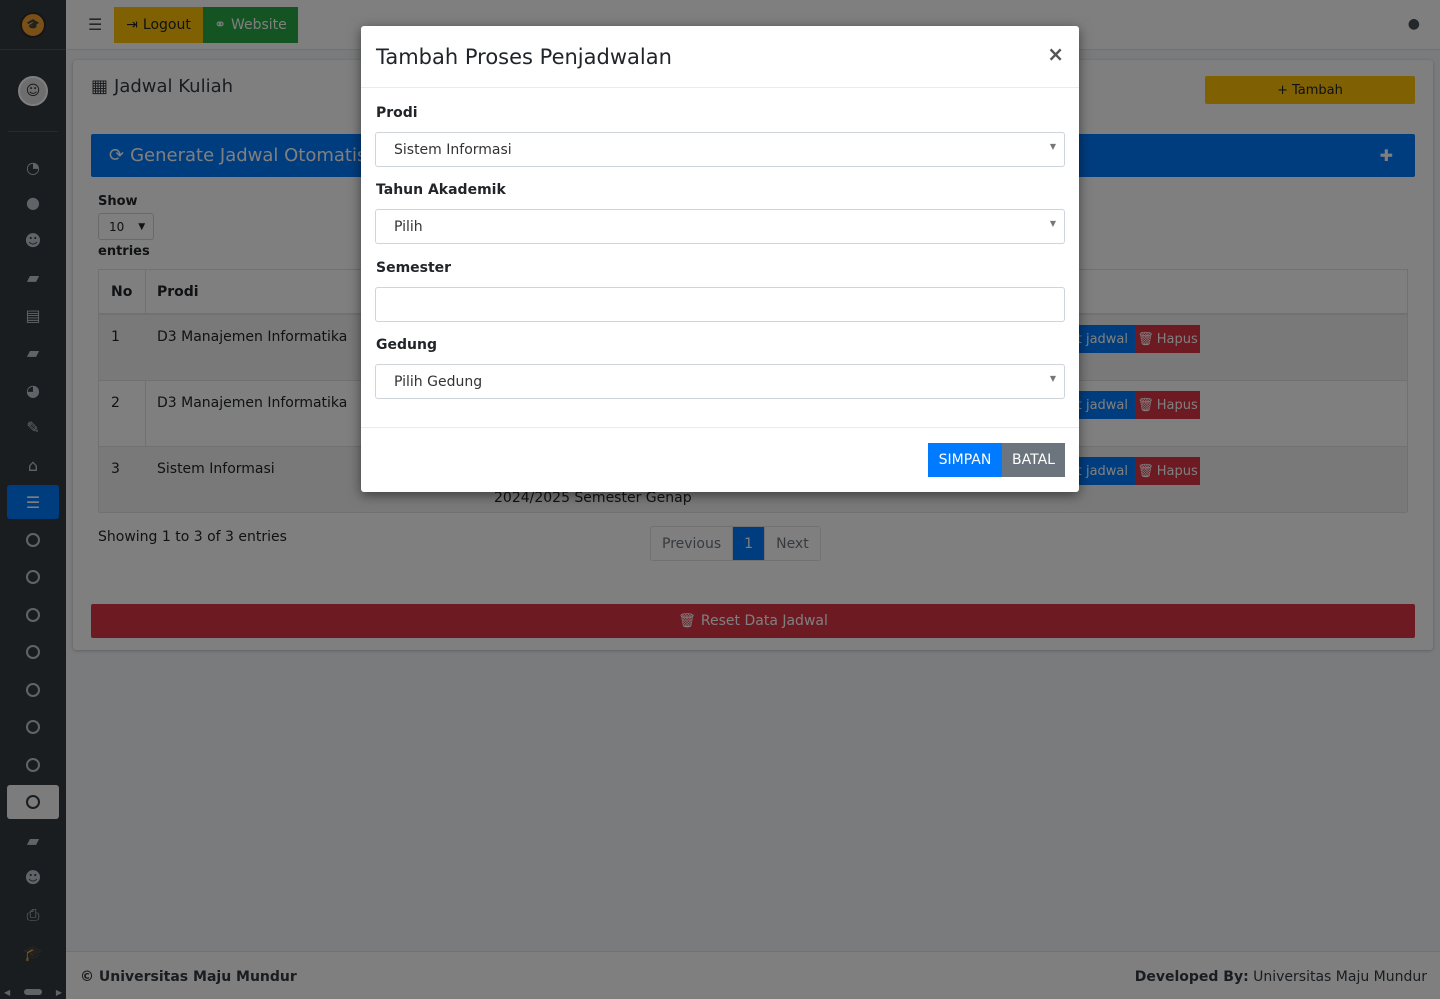 This screenshot has height=999, width=1440. Describe the element at coordinates (720, 149) in the screenshot. I see `prodi-select: Sistem Informasi ▼` at that location.